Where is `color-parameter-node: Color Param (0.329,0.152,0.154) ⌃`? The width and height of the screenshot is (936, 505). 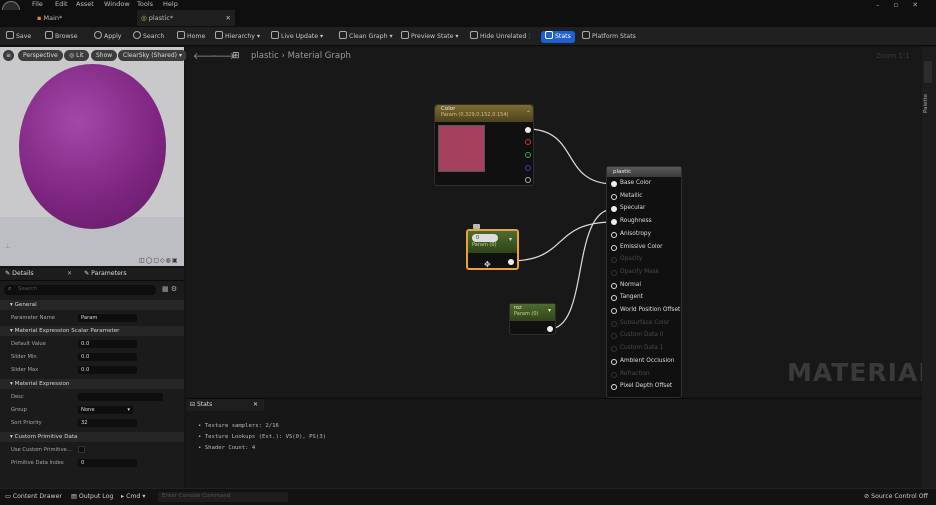
color-parameter-node: Color Param (0.329,0.152,0.154) ⌃ is located at coordinates (484, 145).